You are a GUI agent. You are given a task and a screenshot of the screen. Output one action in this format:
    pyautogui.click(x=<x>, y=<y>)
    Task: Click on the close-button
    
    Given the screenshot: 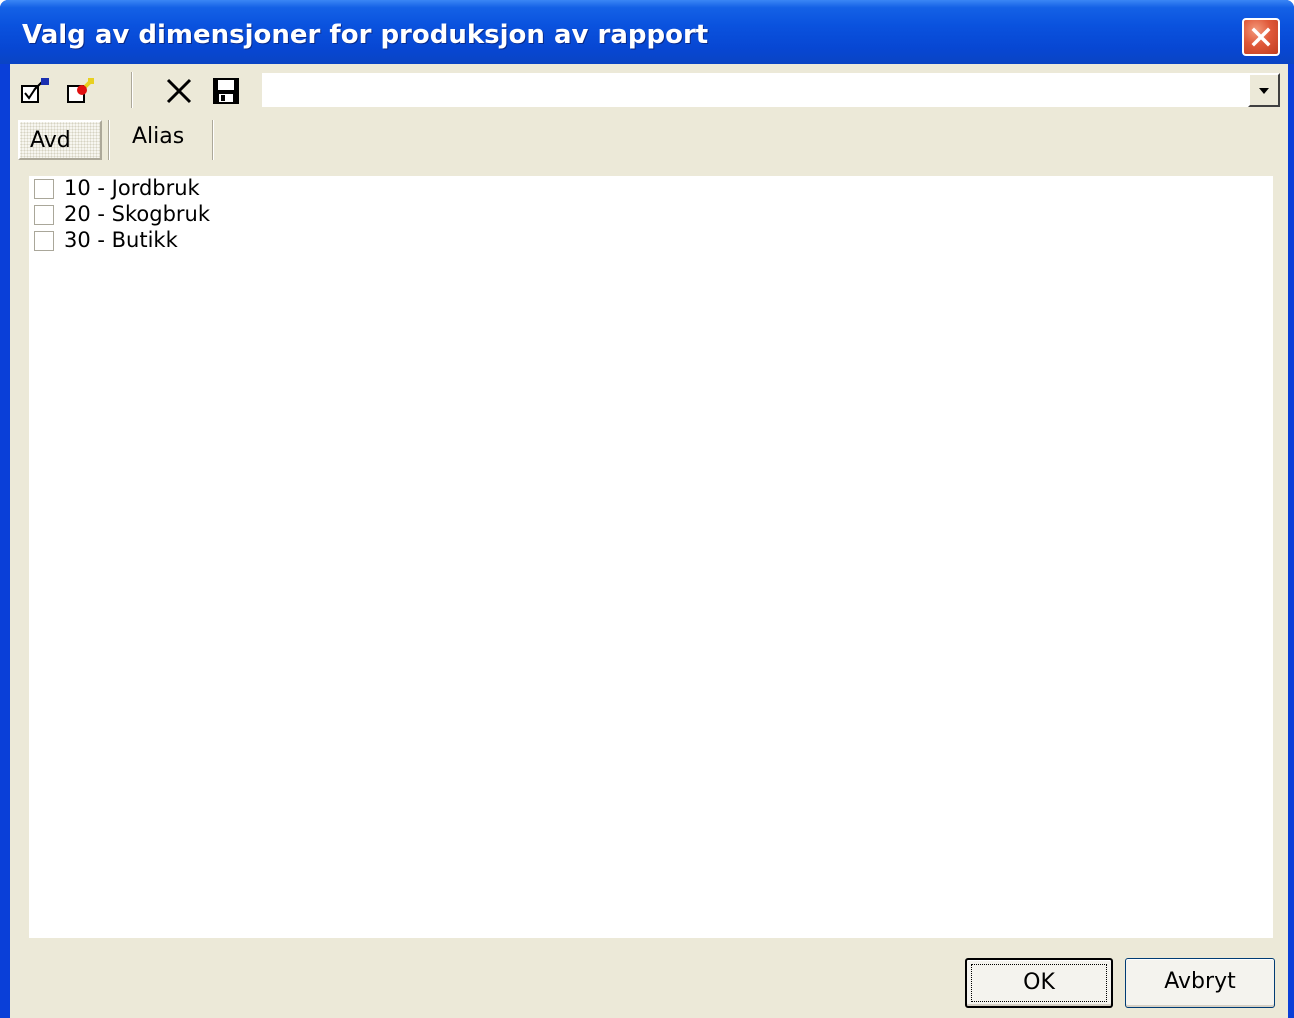 What is the action you would take?
    pyautogui.click(x=1261, y=37)
    